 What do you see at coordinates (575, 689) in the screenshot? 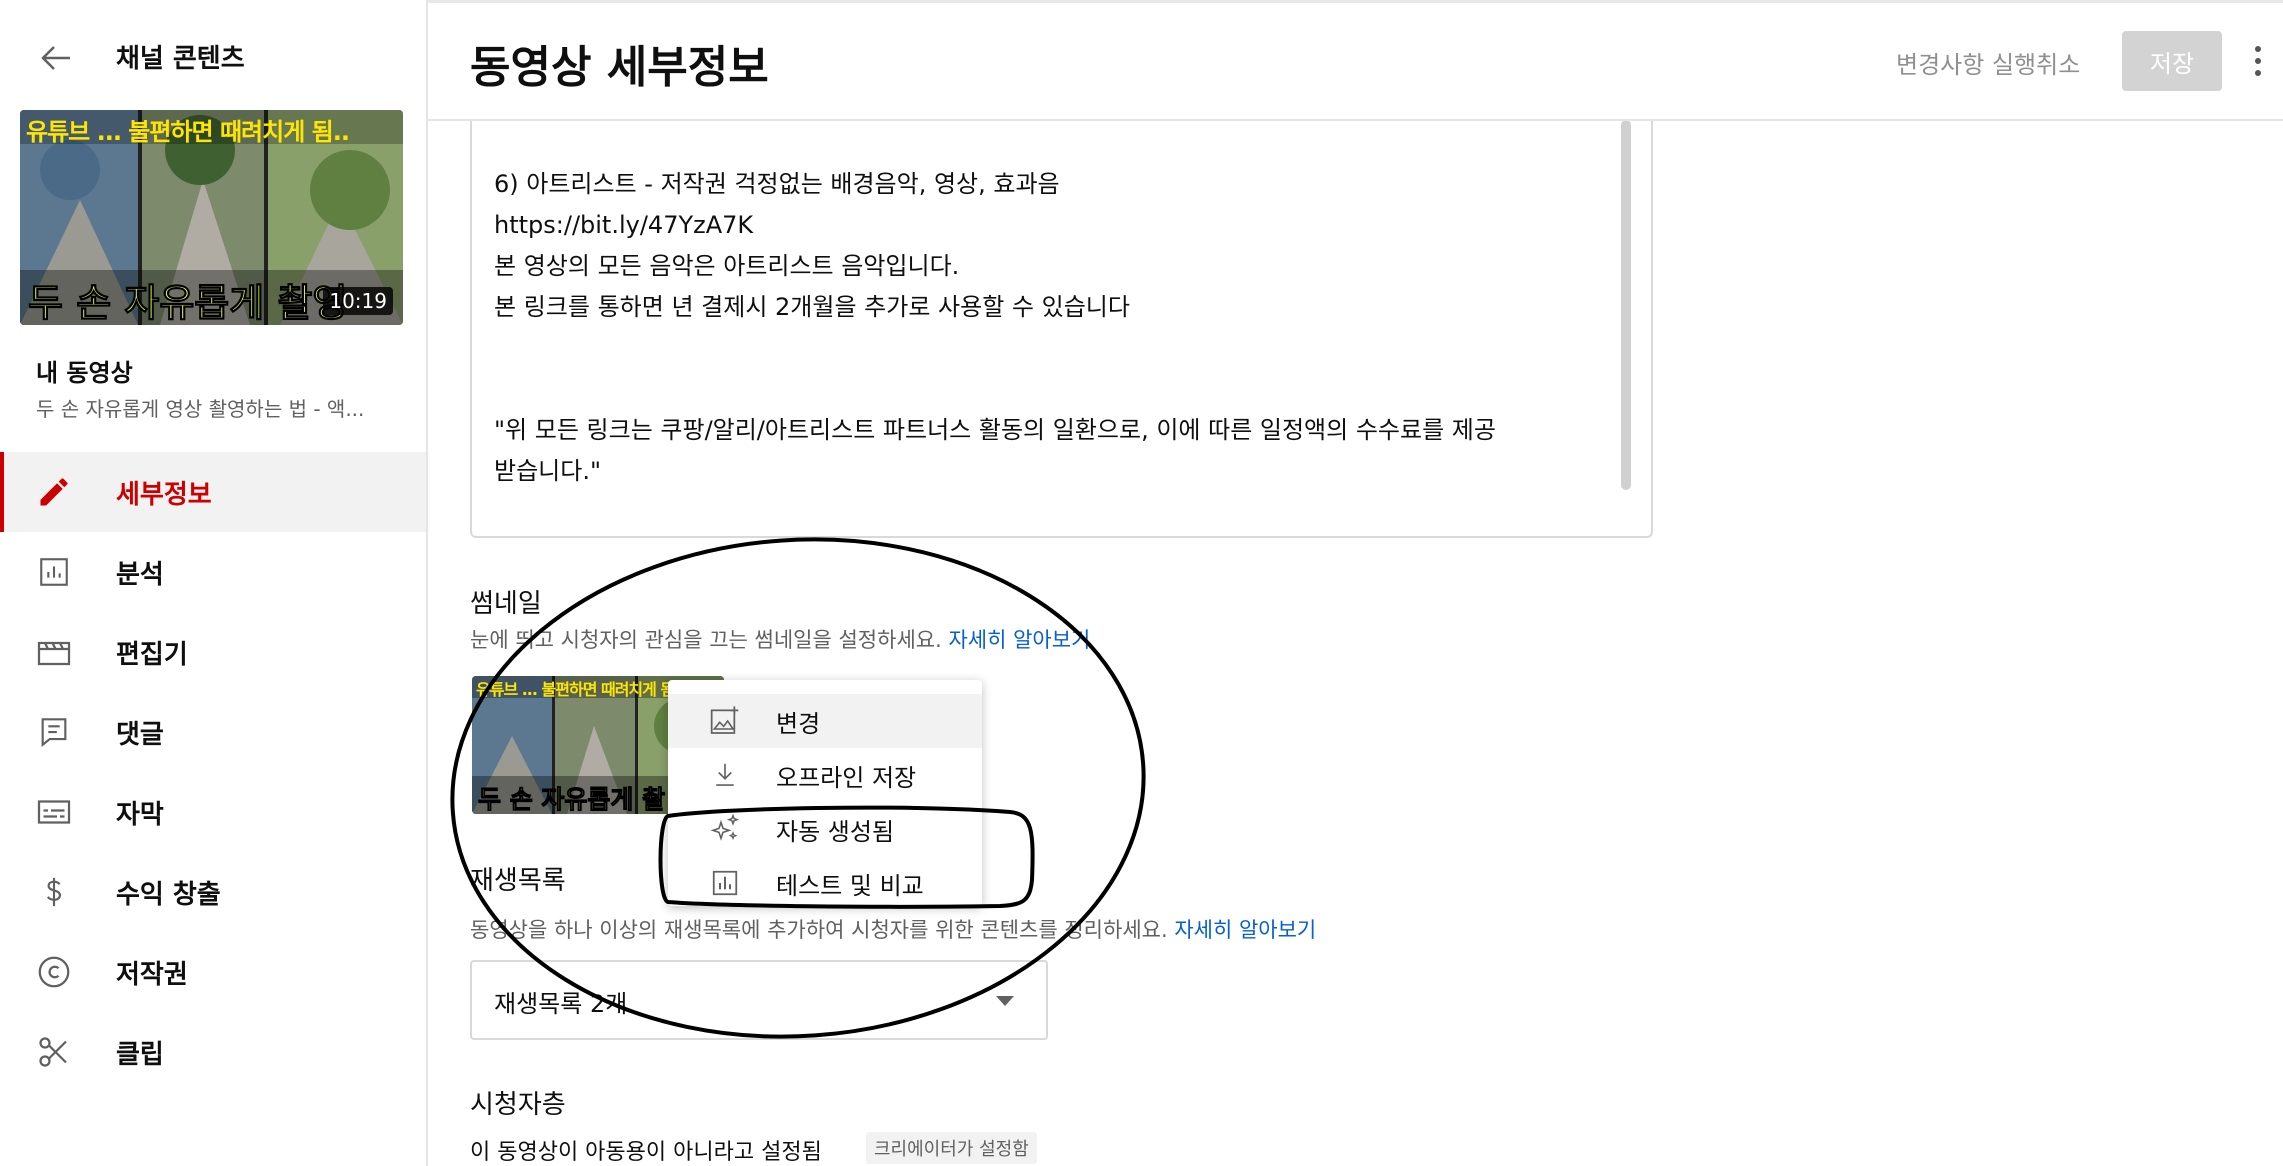
I see `current-thumbnail-top-text: 유튜브 ... 불편하면 때려치게 됨` at bounding box center [575, 689].